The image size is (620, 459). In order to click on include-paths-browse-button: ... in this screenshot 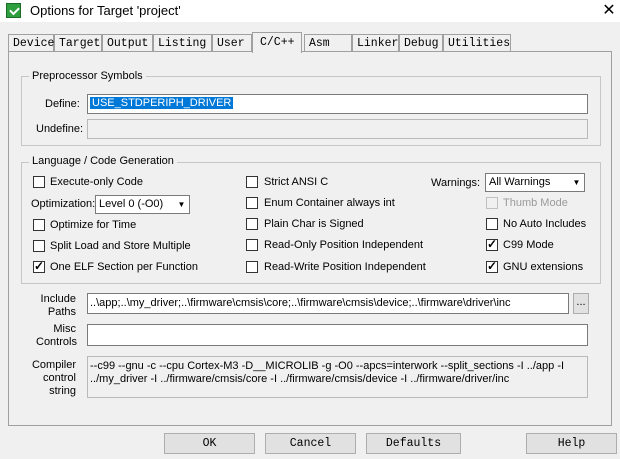, I will do `click(581, 303)`.